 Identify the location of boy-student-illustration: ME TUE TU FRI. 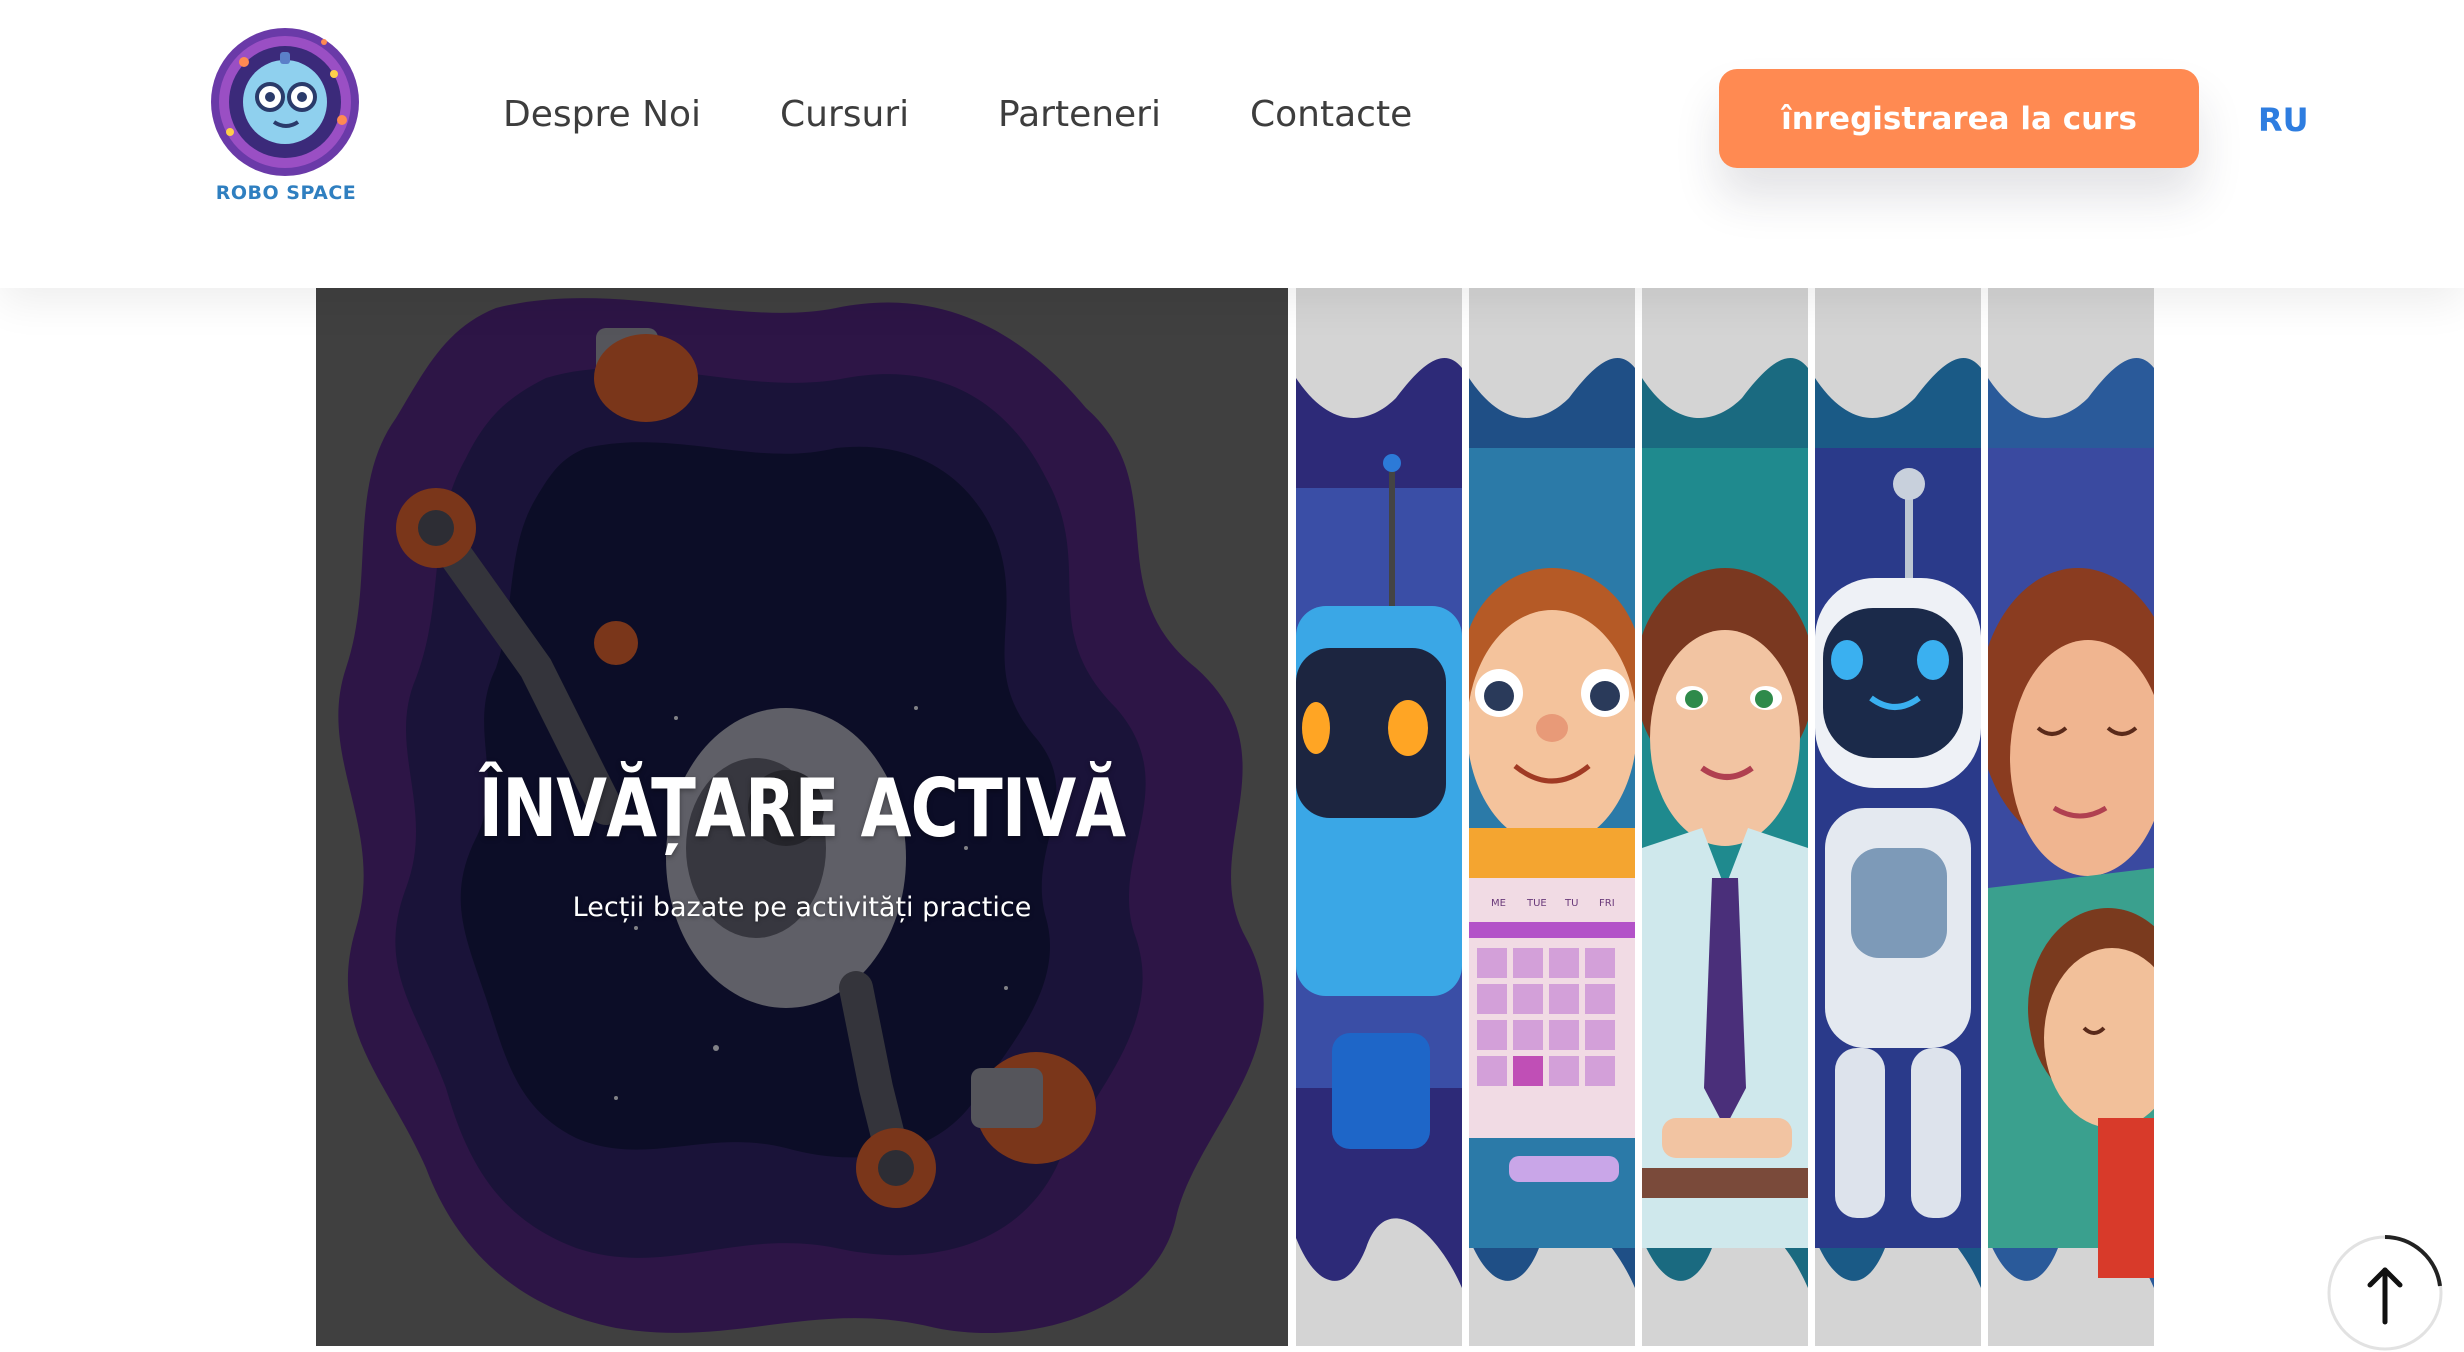
(1552, 823).